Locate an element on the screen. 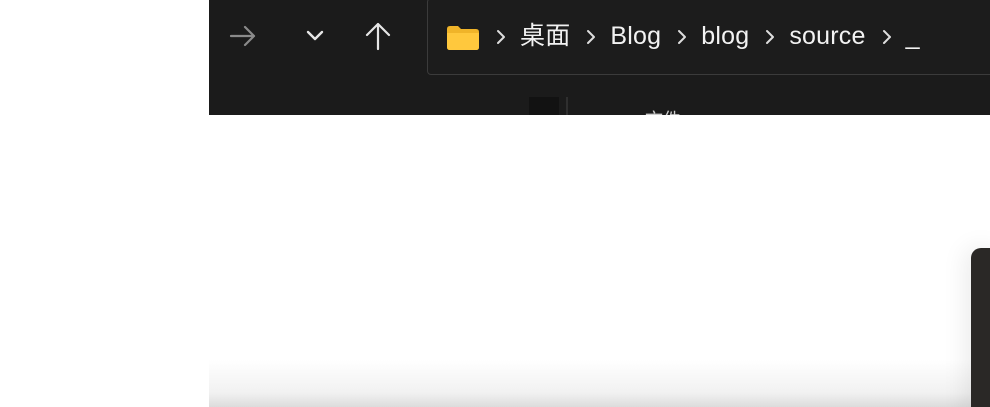 The height and width of the screenshot is (407, 990). window-shadow is located at coordinates (599, 383).